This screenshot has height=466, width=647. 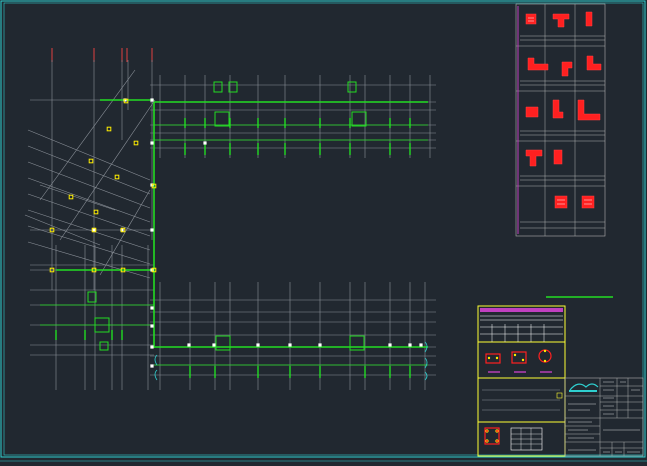 I want to click on title-block, so click(x=604, y=417).